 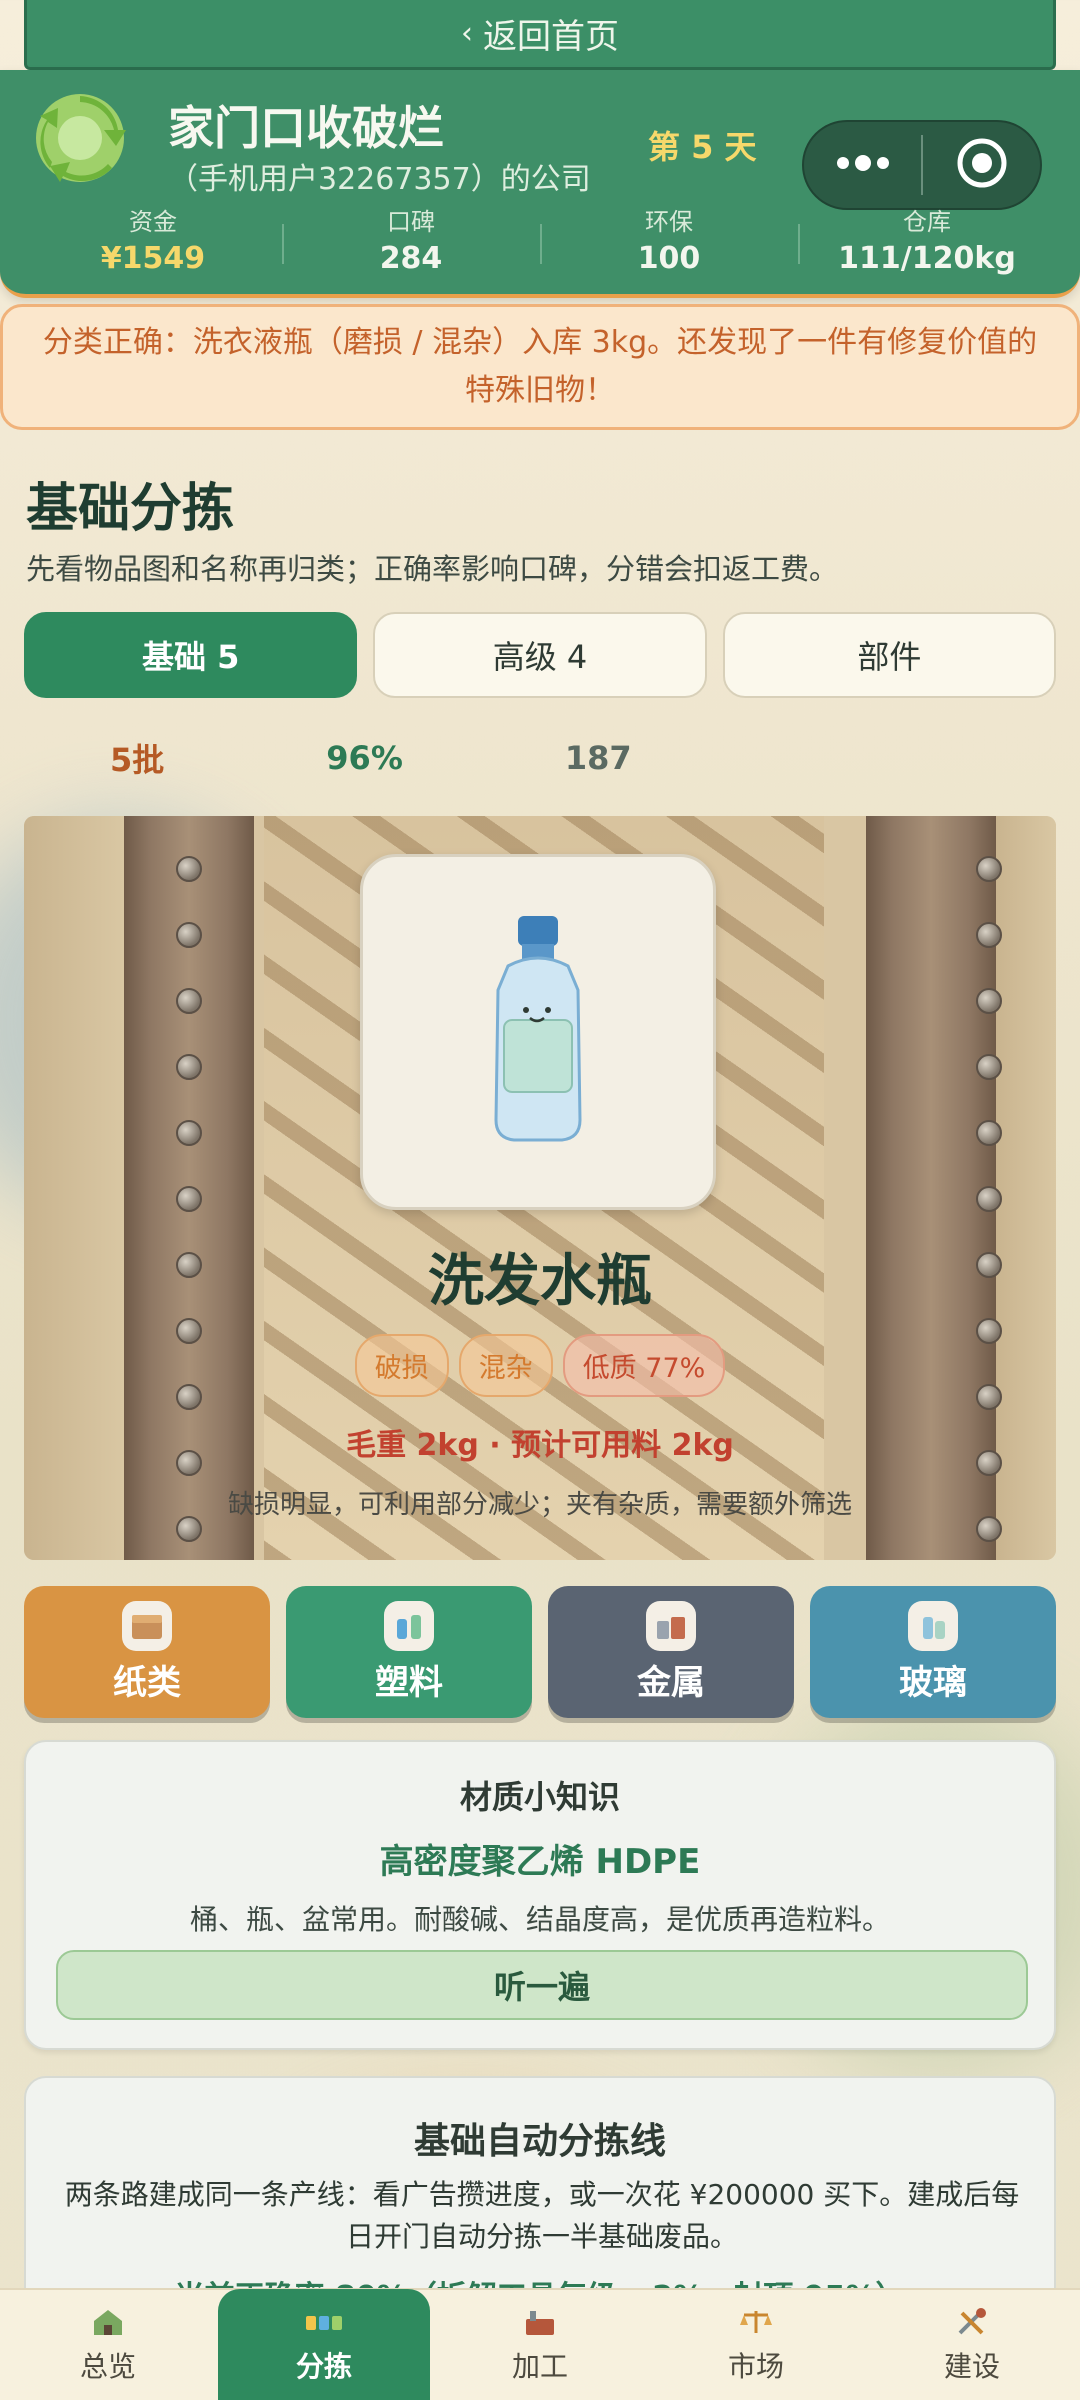 What do you see at coordinates (191, 655) in the screenshot?
I see `tab-basic: 基础 5` at bounding box center [191, 655].